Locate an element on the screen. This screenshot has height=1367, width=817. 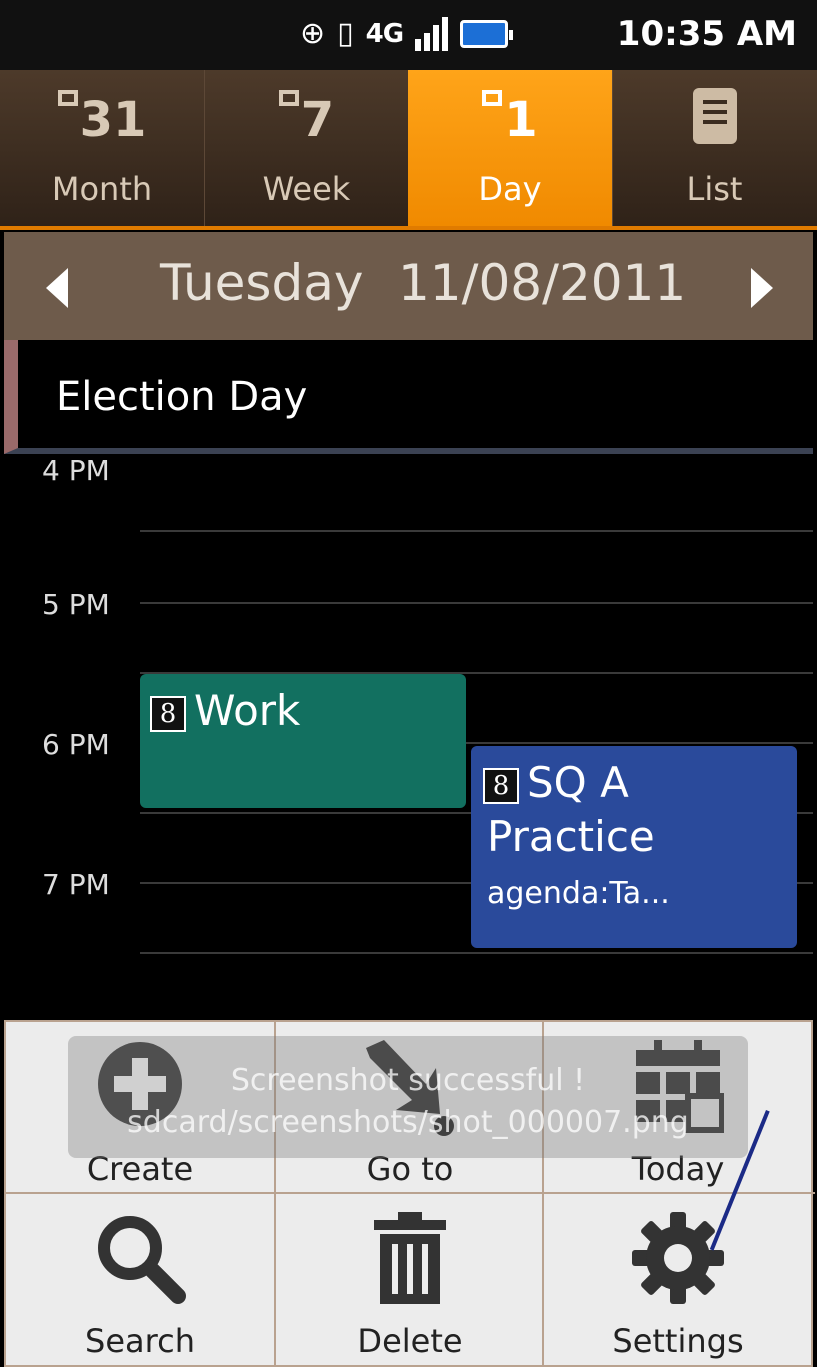
current-date: 11/08/2011 is located at coordinates (542, 283).